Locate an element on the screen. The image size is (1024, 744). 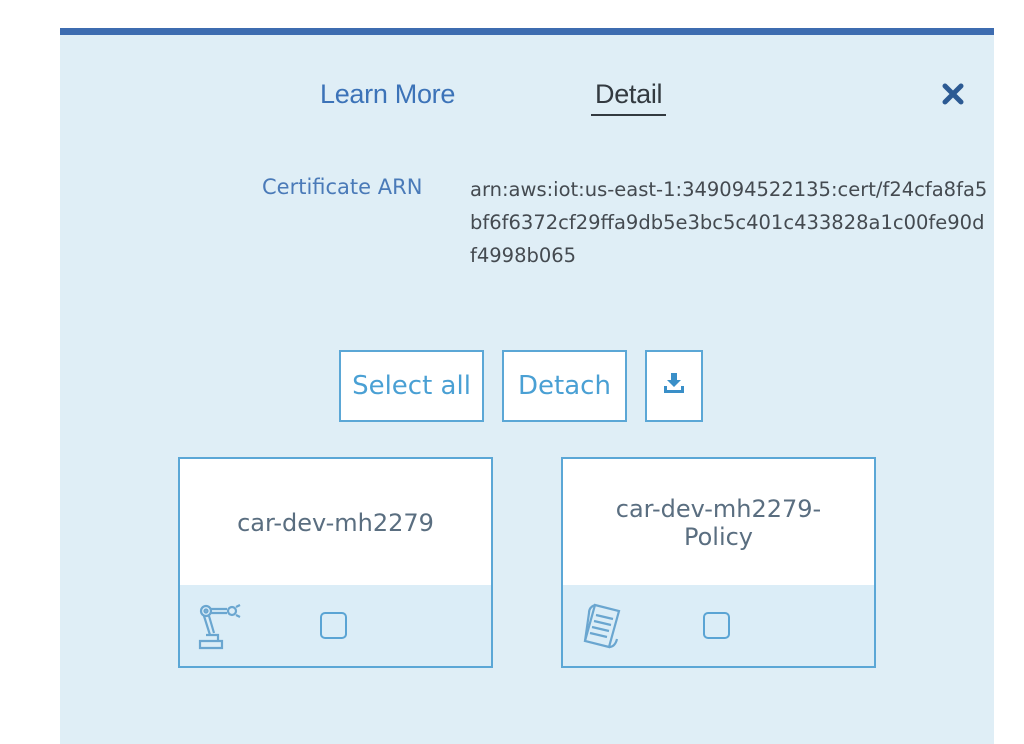
thing-robot-arm-icon is located at coordinates (219, 626).